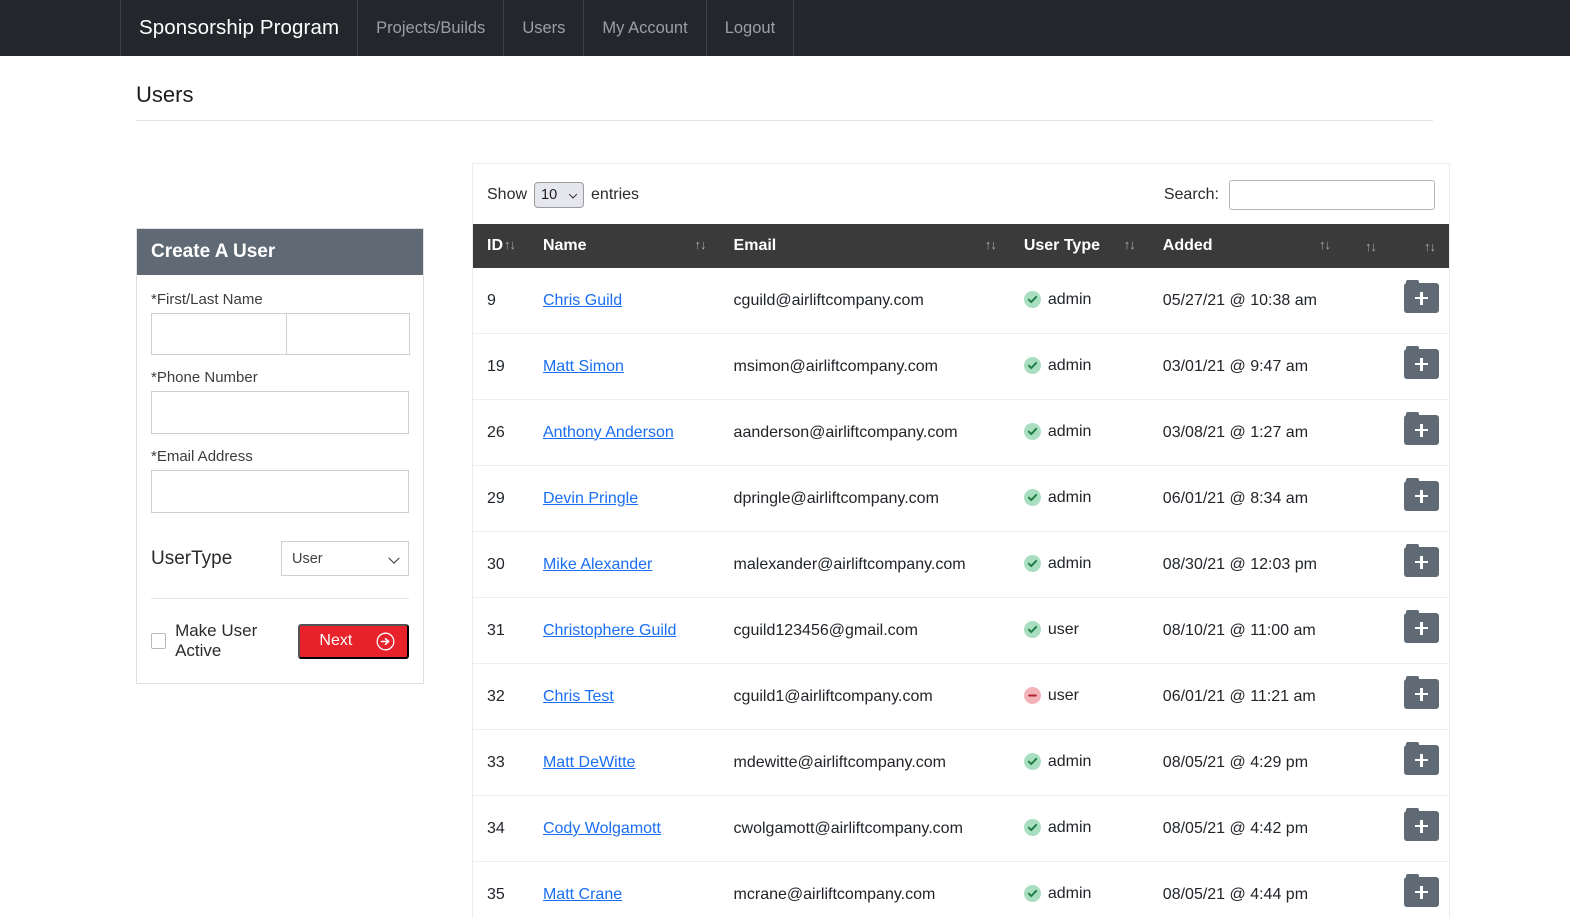  I want to click on cell-email: cguild1@airliftcompany.com, so click(864, 696).